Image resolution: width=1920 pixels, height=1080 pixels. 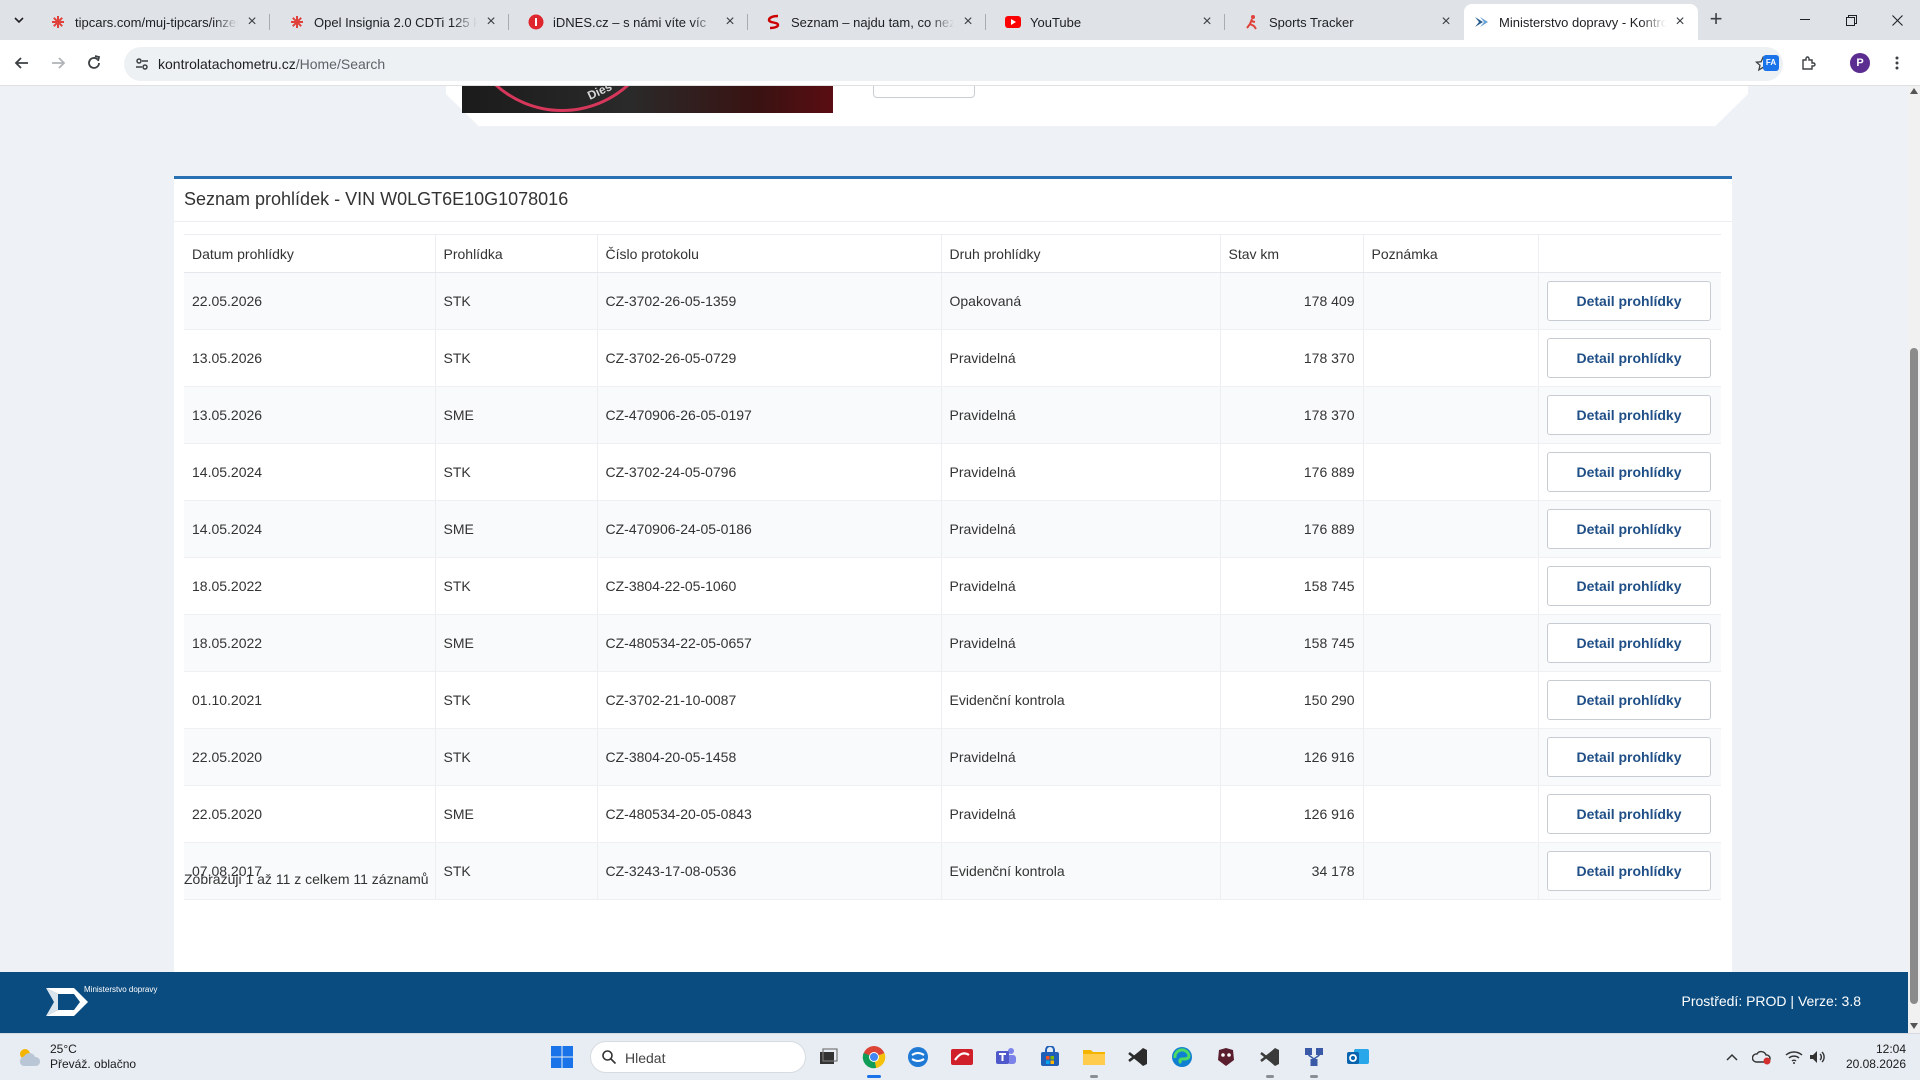 What do you see at coordinates (1771, 63) in the screenshot?
I see `extension-fa-button: FA` at bounding box center [1771, 63].